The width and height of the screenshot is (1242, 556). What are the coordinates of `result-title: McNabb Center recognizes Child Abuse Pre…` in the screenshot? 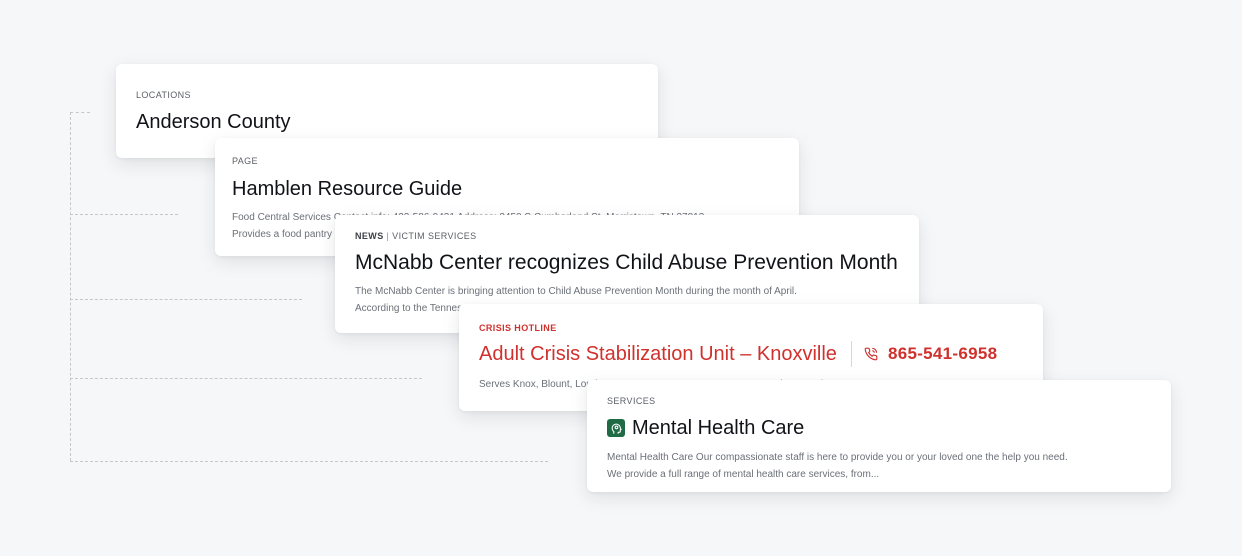 It's located at (627, 263).